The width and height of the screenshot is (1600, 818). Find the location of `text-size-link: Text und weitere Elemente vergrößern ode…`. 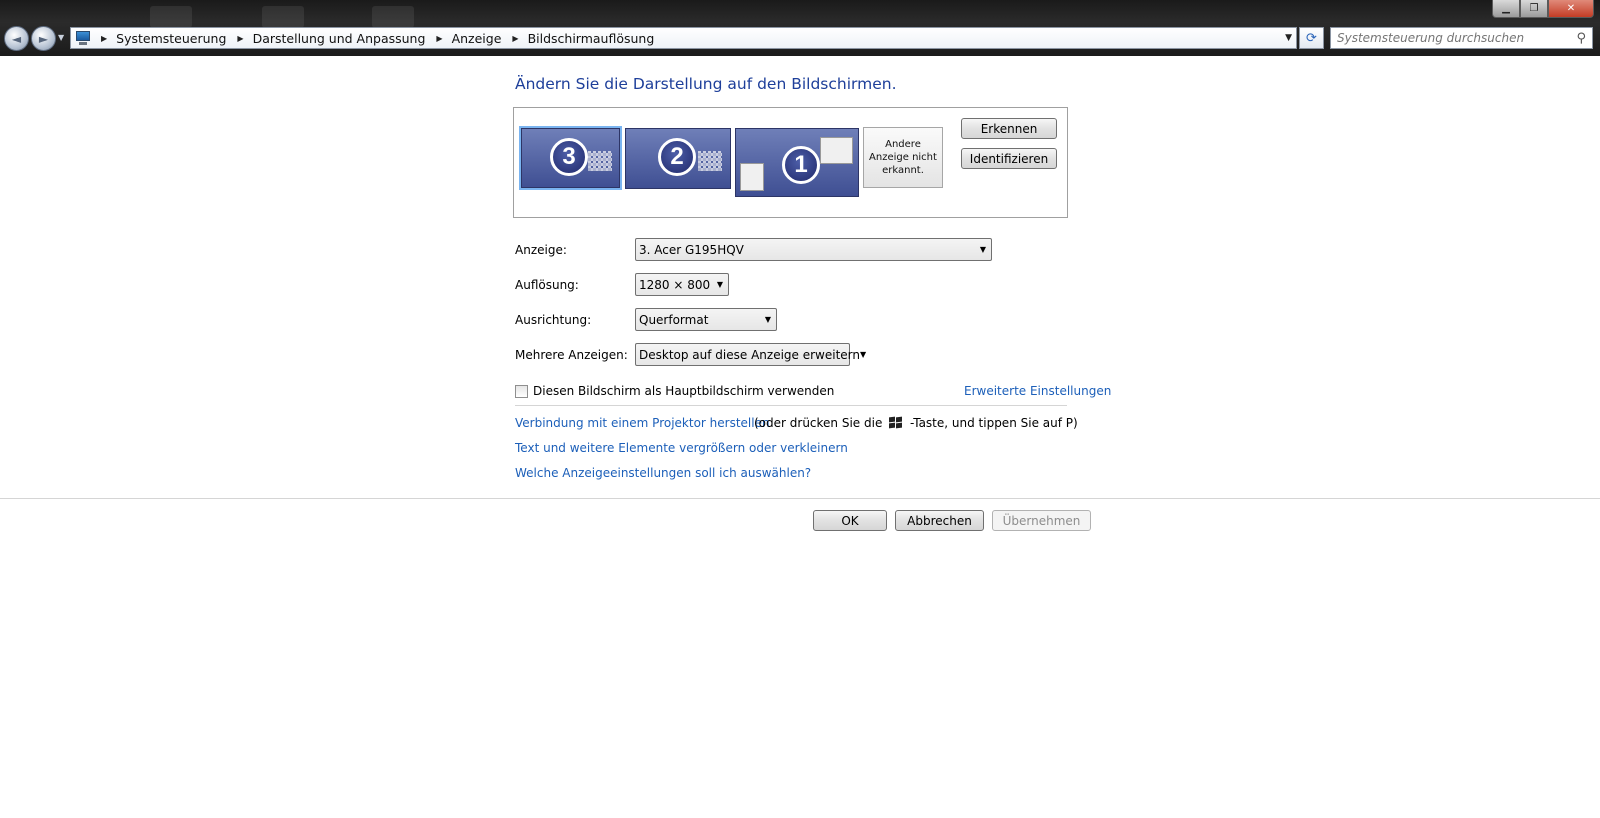

text-size-link: Text und weitere Elemente vergrößern ode… is located at coordinates (681, 448).